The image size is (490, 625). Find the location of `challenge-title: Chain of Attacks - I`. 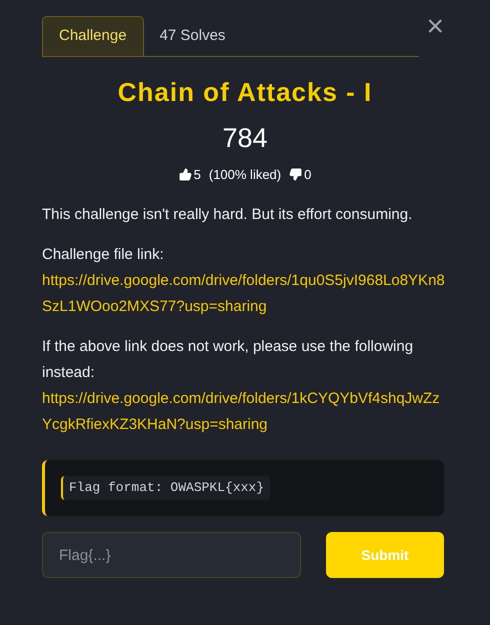

challenge-title: Chain of Attacks - I is located at coordinates (245, 92).